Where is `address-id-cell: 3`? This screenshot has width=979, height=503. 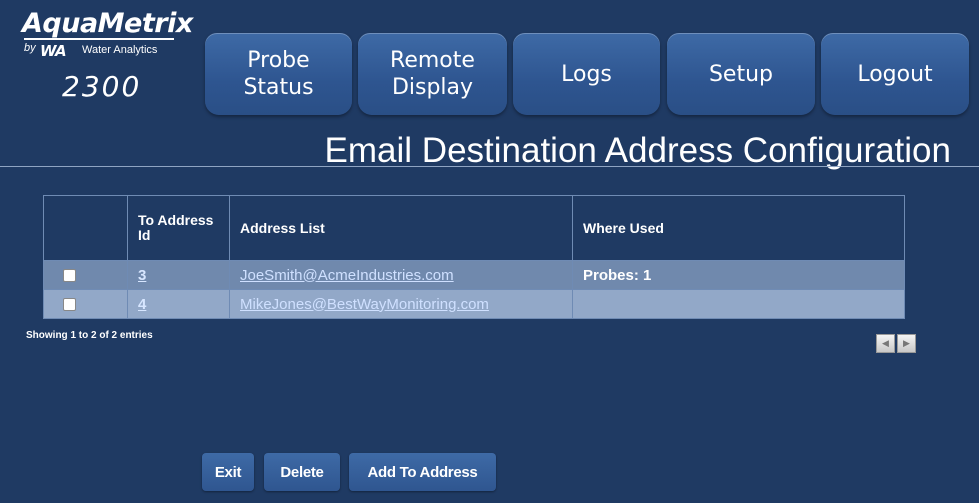
address-id-cell: 3 is located at coordinates (178, 275).